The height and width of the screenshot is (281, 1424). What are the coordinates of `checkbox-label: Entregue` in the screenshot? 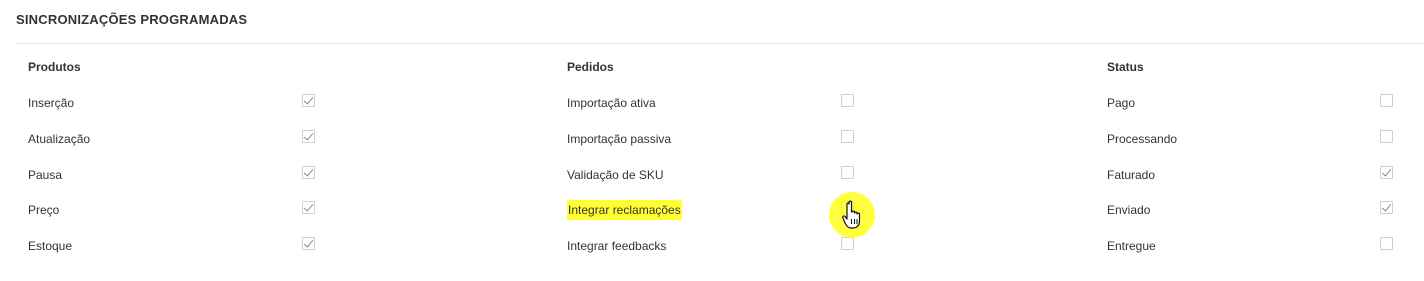 It's located at (1131, 246).